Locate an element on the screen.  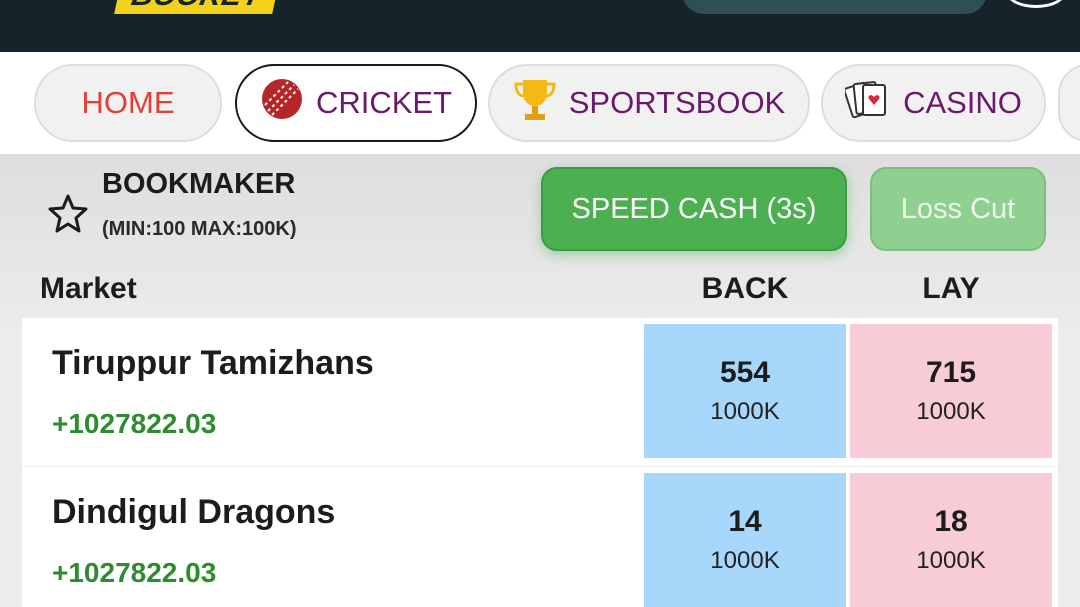
bookmaker-limits: (MIN:100 MAX:100K) is located at coordinates (199, 229).